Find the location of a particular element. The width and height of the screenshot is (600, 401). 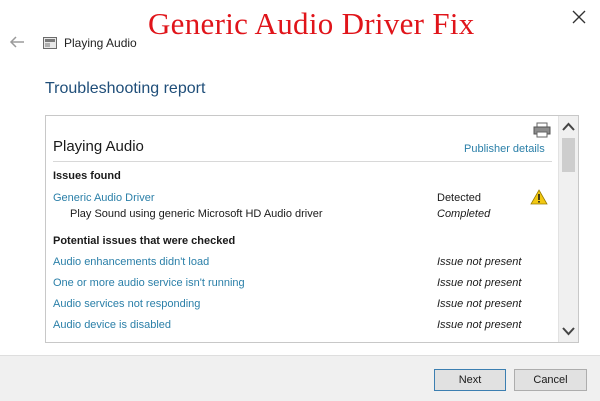

checked-item-link: Audio services not responding is located at coordinates (126, 304).